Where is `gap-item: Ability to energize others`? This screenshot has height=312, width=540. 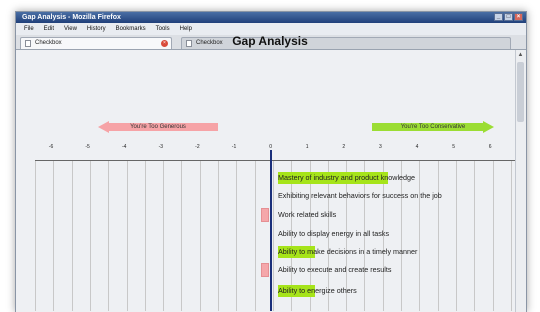
gap-item: Ability to energize others is located at coordinates (317, 291).